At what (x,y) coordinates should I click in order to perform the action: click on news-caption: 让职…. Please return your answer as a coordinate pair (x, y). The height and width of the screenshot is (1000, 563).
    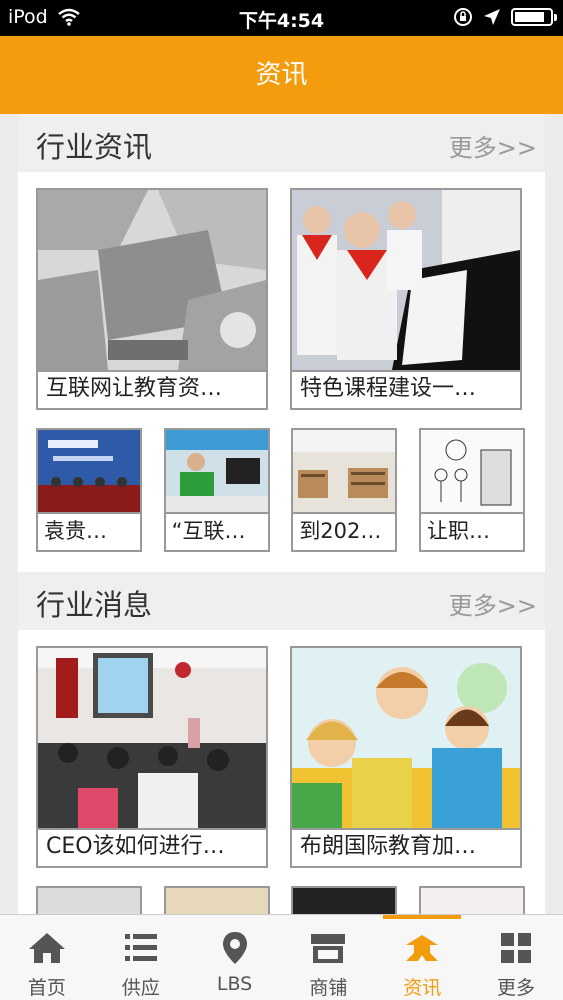
    Looking at the image, I should click on (458, 531).